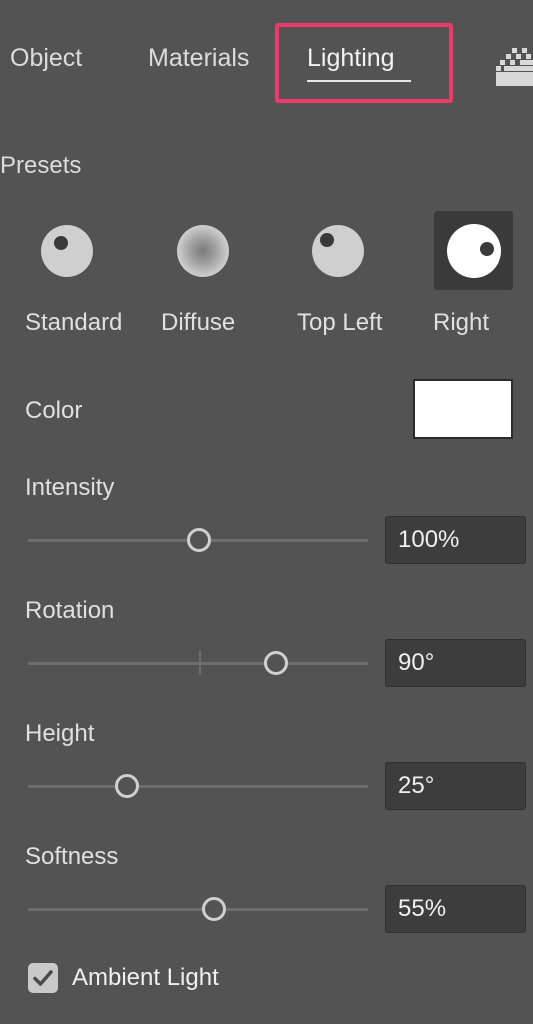 Image resolution: width=533 pixels, height=1024 pixels. Describe the element at coordinates (198, 322) in the screenshot. I see `preset-label-diffuse: Diffuse` at that location.